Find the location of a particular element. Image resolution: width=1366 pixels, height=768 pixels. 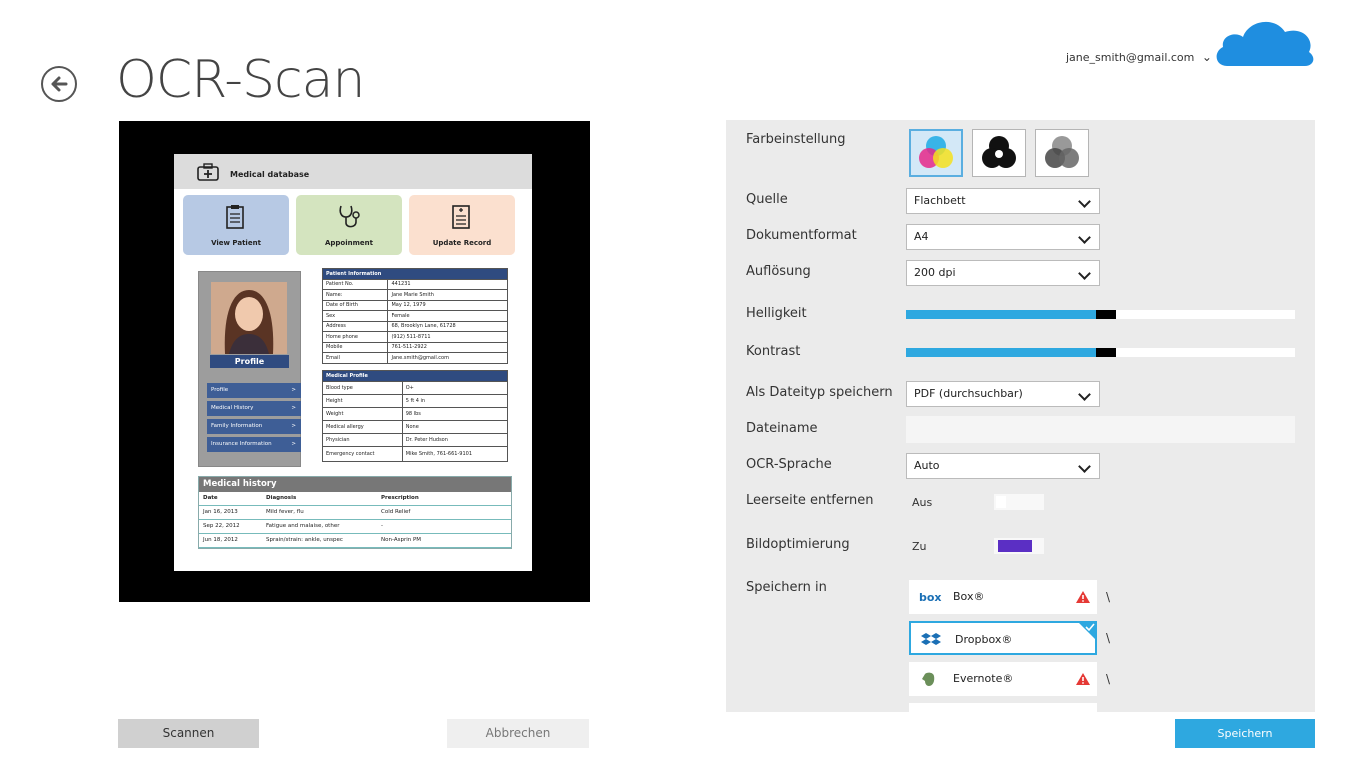

table-heading: Medical Profile is located at coordinates (415, 376).